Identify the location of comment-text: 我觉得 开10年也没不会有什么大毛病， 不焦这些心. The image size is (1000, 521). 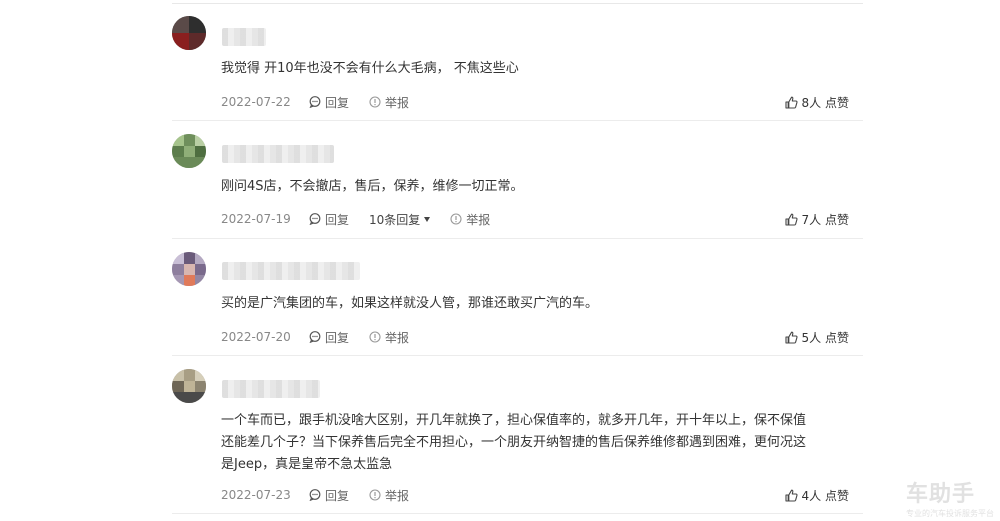
(370, 68).